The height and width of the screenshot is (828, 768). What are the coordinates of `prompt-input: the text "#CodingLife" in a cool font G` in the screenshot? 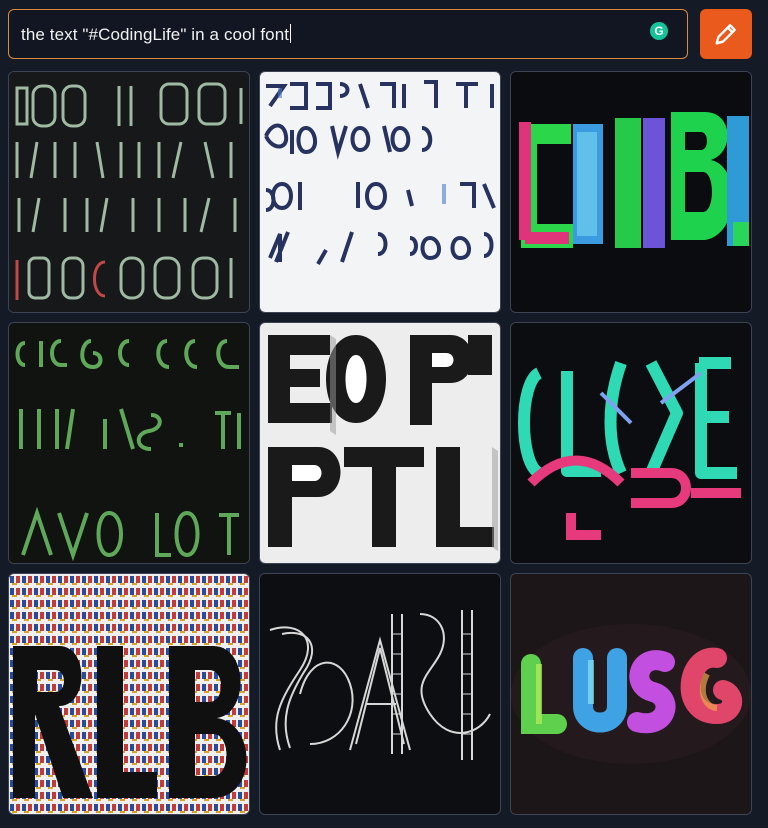 It's located at (348, 34).